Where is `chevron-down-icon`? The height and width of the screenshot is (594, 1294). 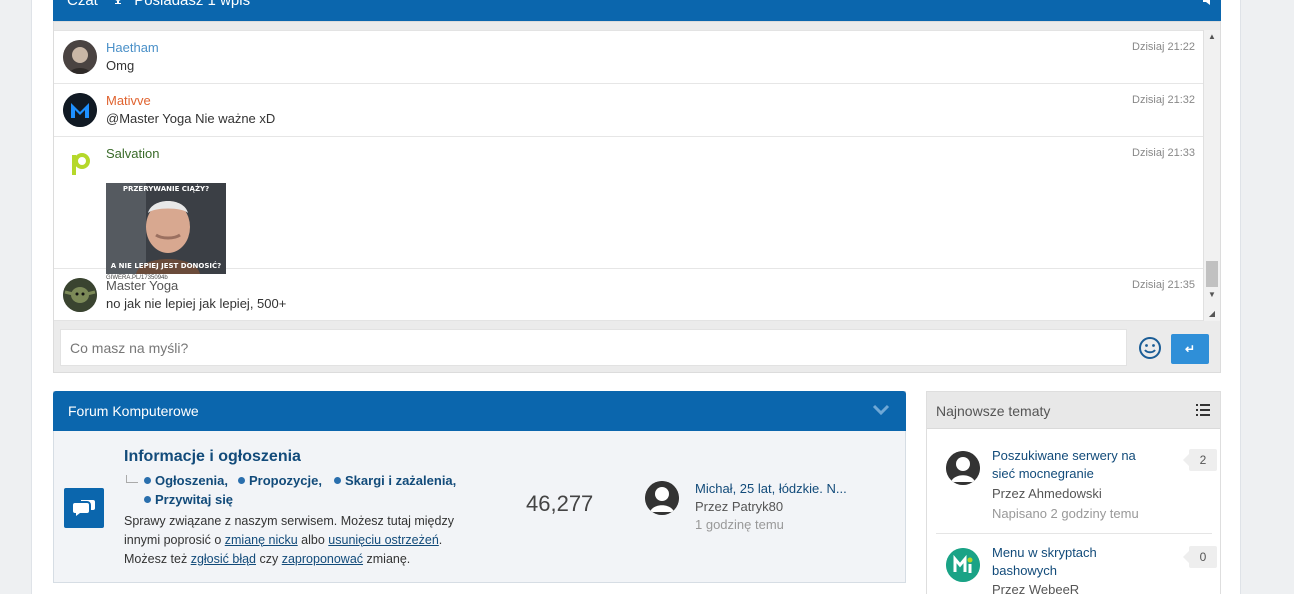
chevron-down-icon is located at coordinates (881, 410).